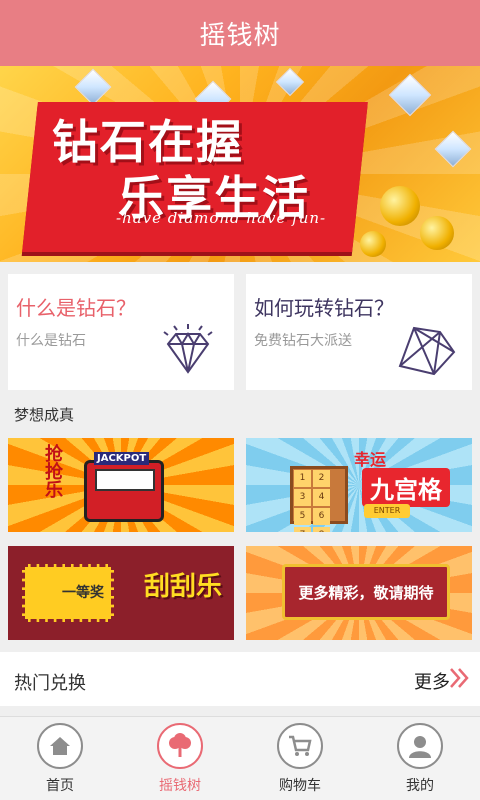 The width and height of the screenshot is (480, 800). I want to click on lucky-title-main: 九宫格, so click(406, 487).